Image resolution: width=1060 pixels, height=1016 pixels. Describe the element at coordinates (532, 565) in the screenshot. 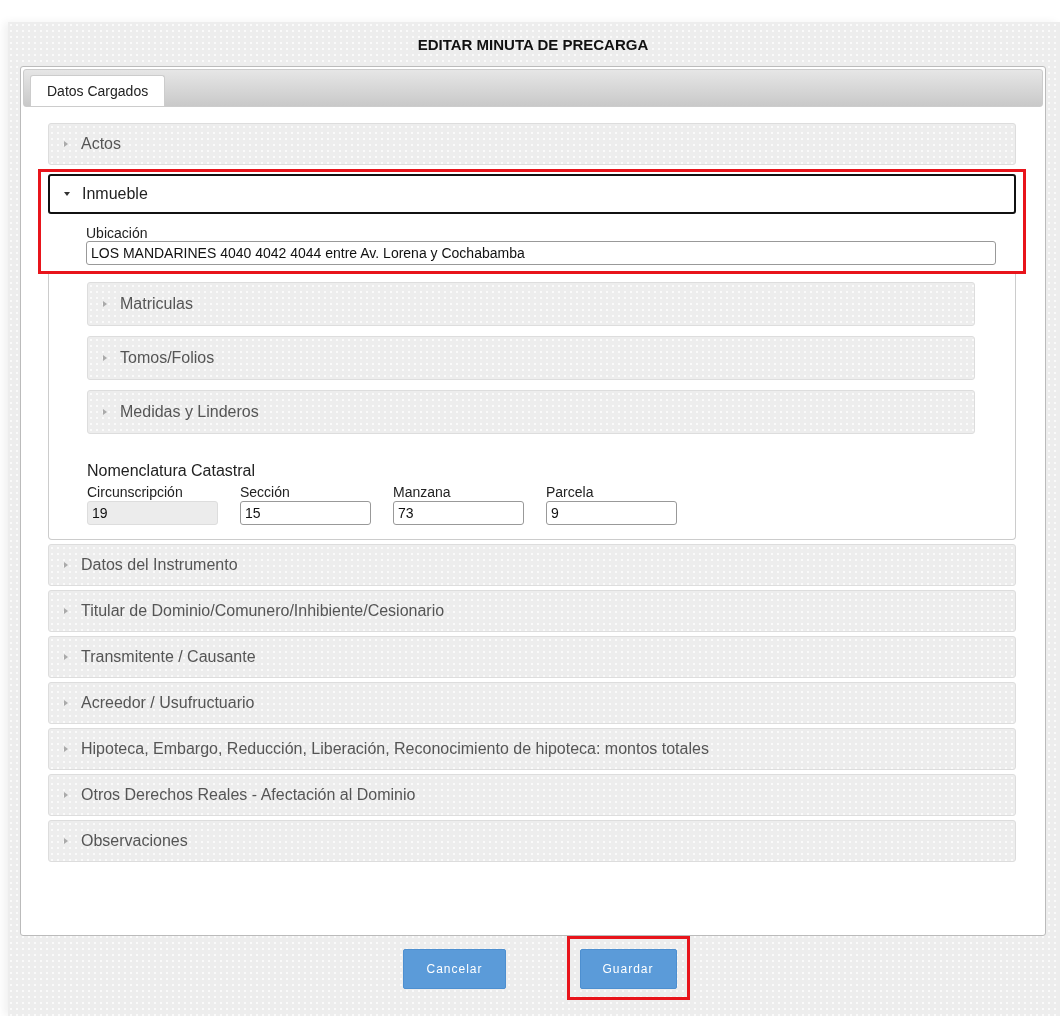

I see `accordion-header: Datos del Instrumento` at that location.